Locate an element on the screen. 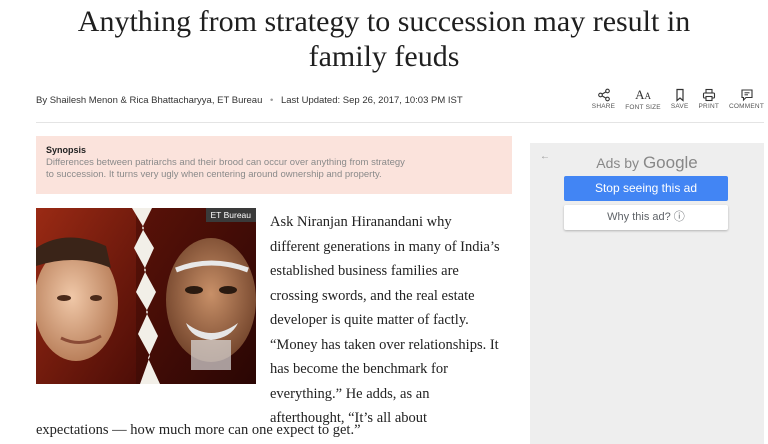 The width and height of the screenshot is (768, 444). comment-icon is located at coordinates (746, 95).